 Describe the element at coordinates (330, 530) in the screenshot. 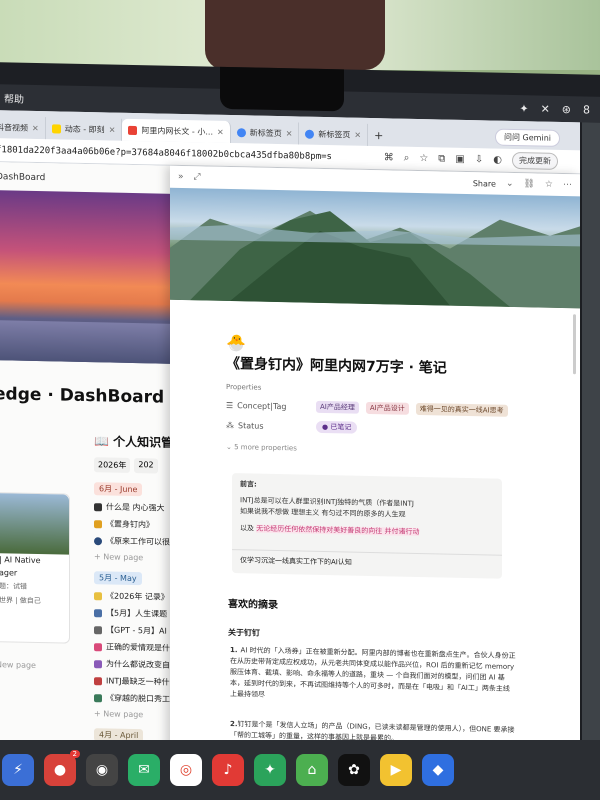

I see `callout-highlight-line: 以及 无论经历任何依然保持对美好善良的向往 并付诸行动` at that location.